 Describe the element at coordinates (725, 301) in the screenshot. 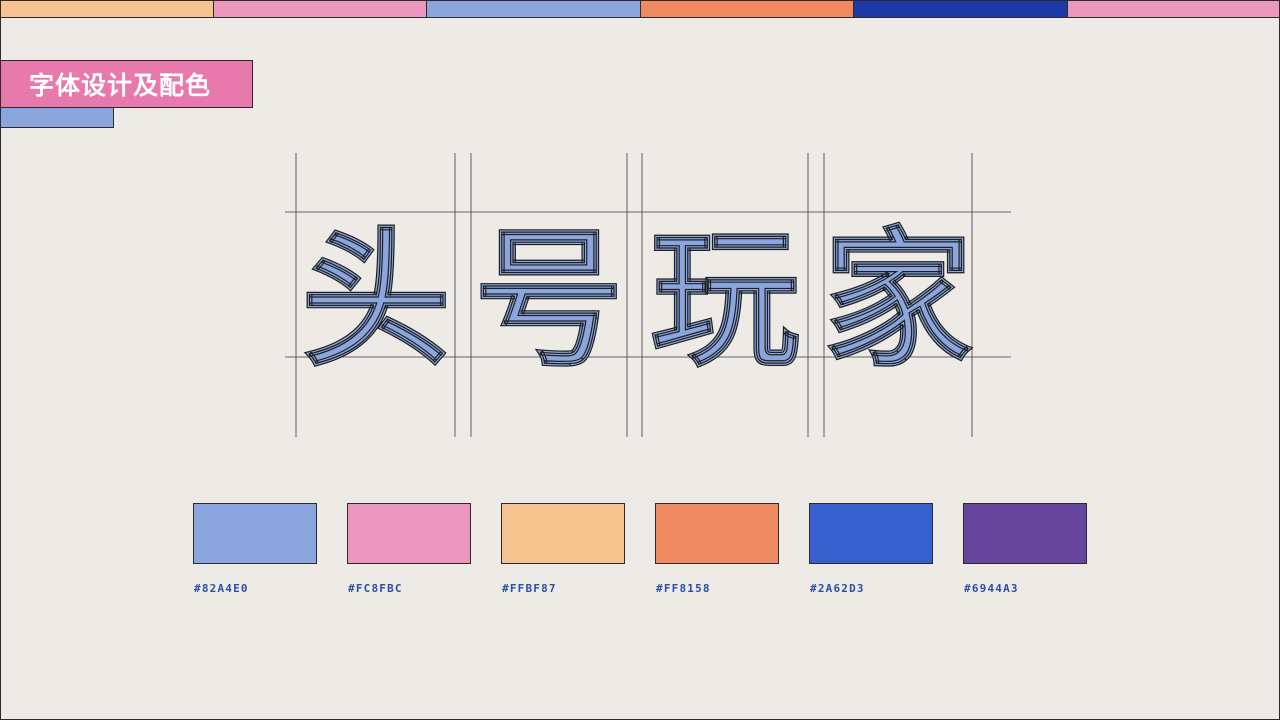

I see `logo-char: 玩` at that location.